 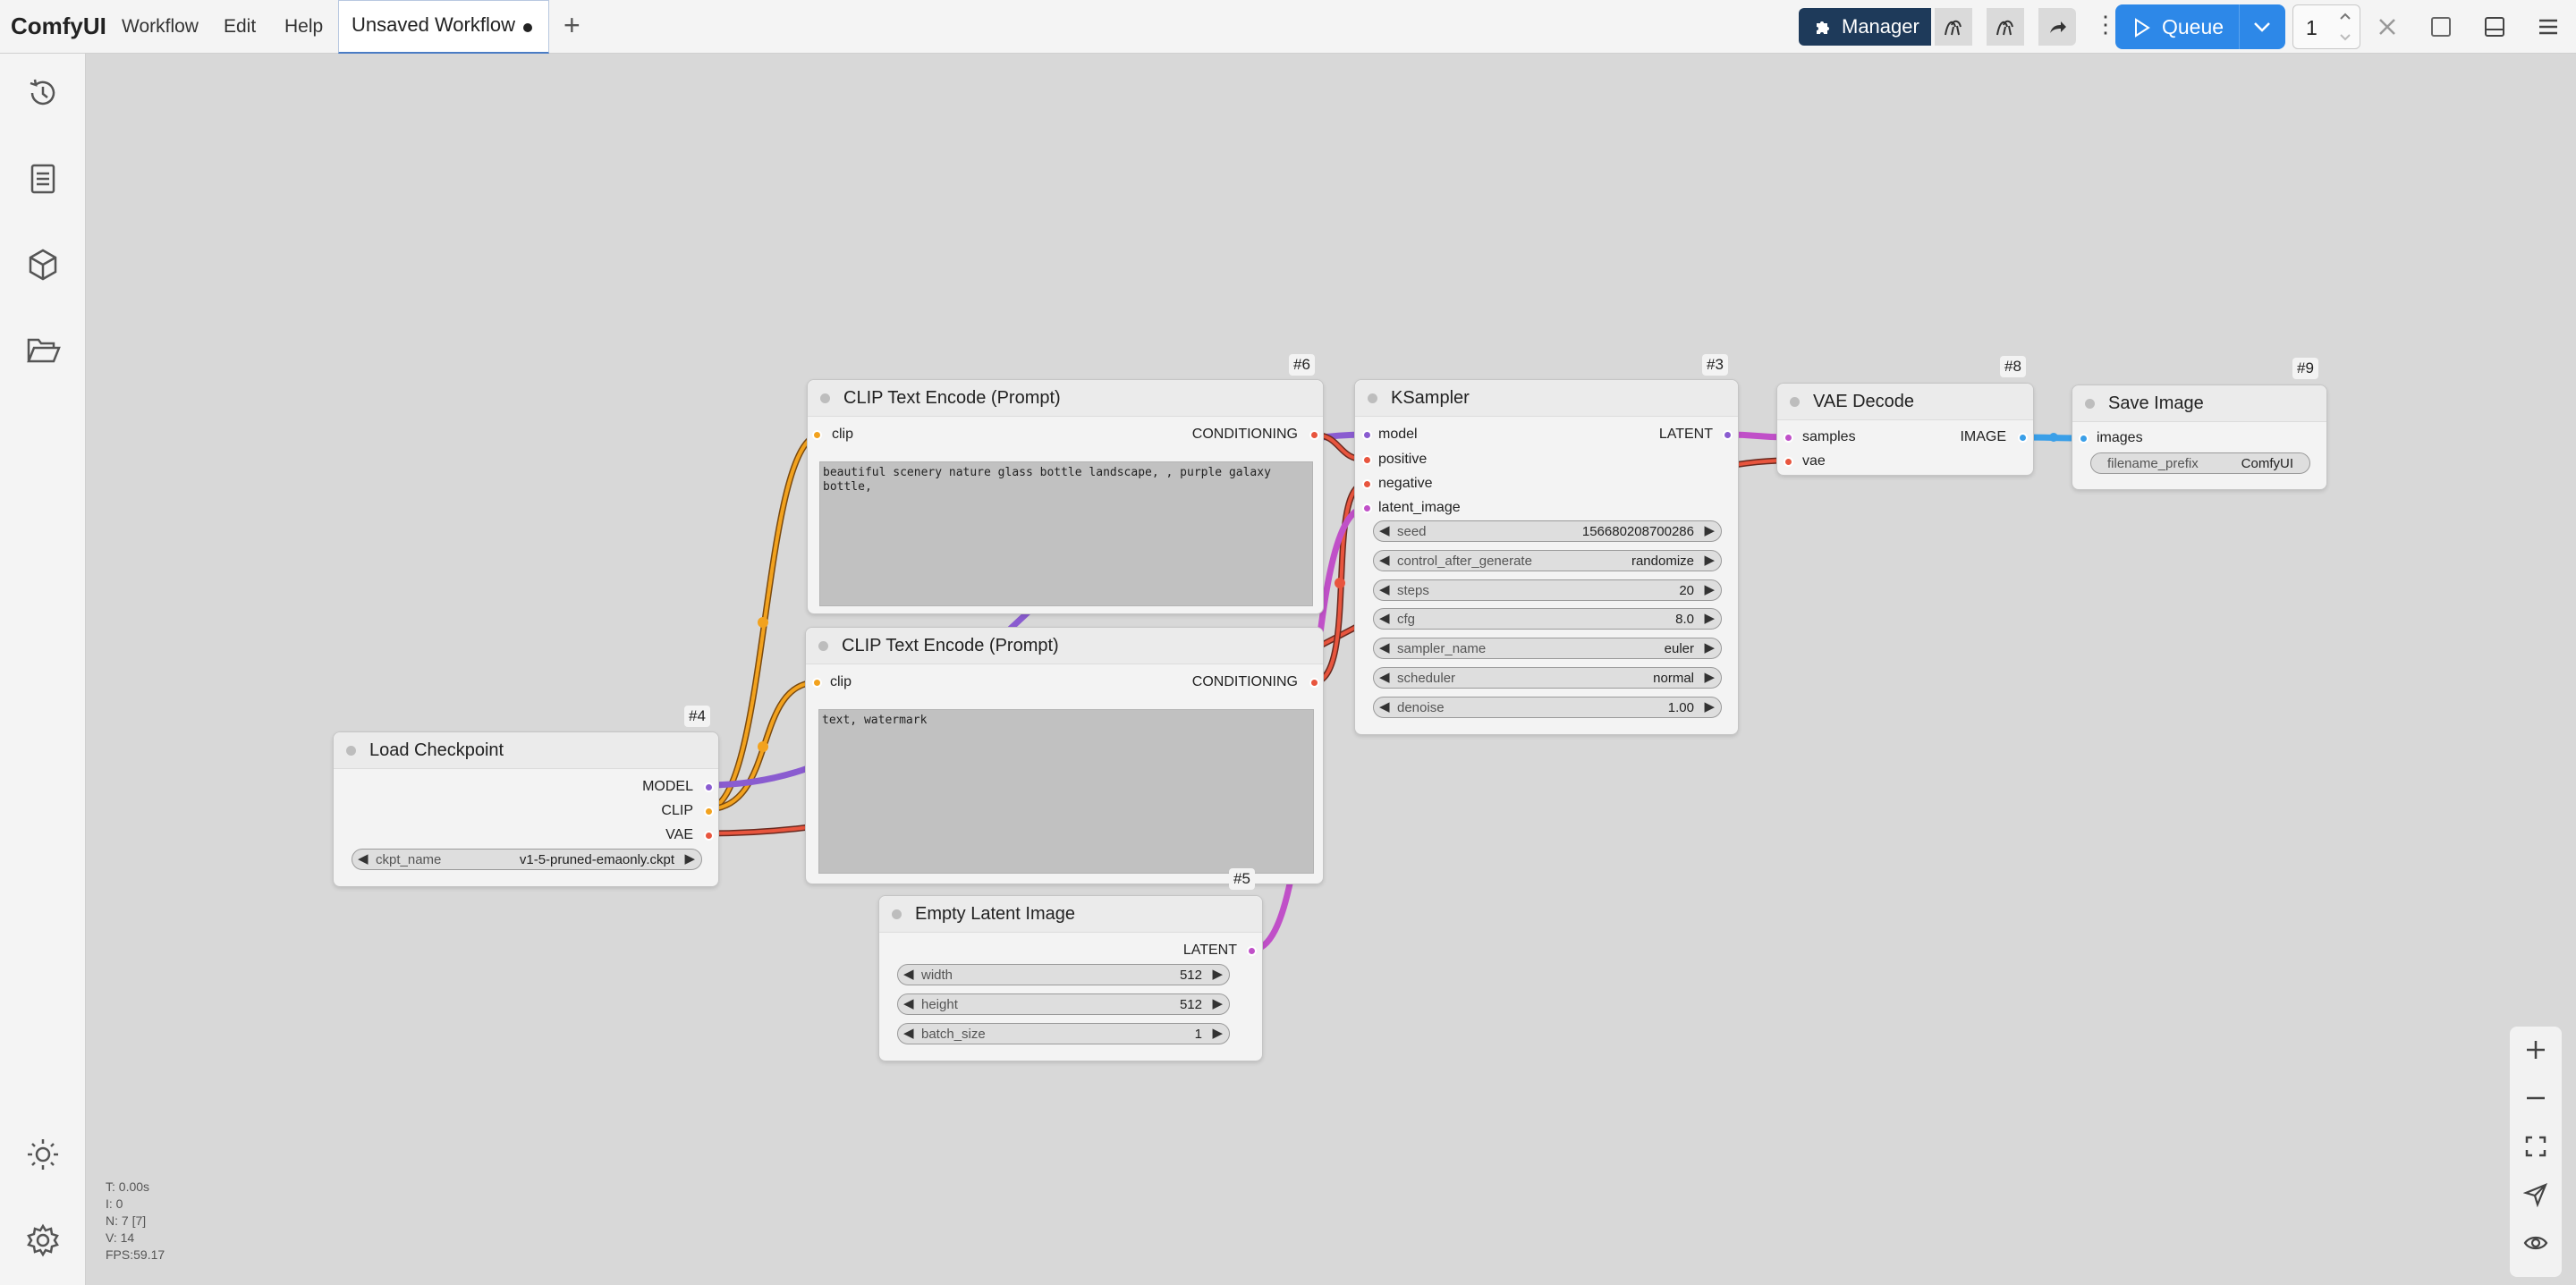 What do you see at coordinates (2441, 26) in the screenshot?
I see `focus-mode-icon` at bounding box center [2441, 26].